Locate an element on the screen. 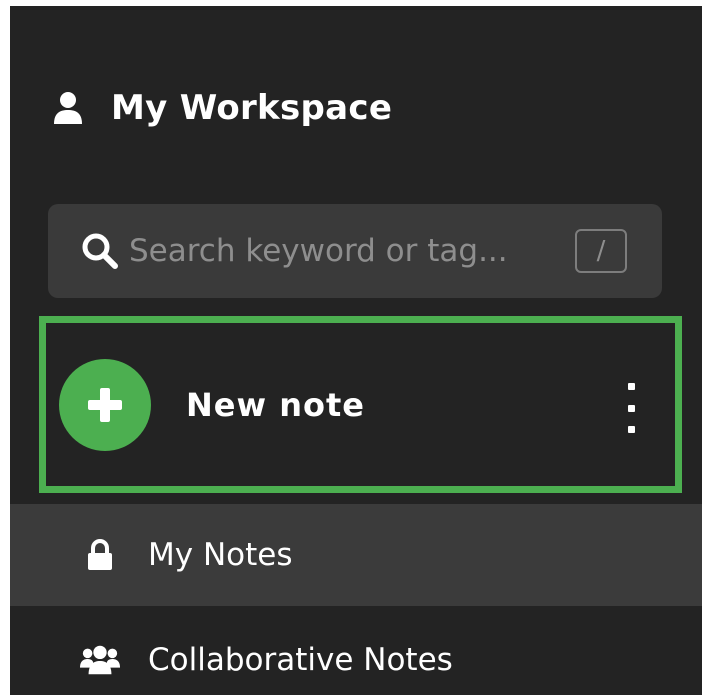 This screenshot has width=702, height=695. search-icon is located at coordinates (100, 251).